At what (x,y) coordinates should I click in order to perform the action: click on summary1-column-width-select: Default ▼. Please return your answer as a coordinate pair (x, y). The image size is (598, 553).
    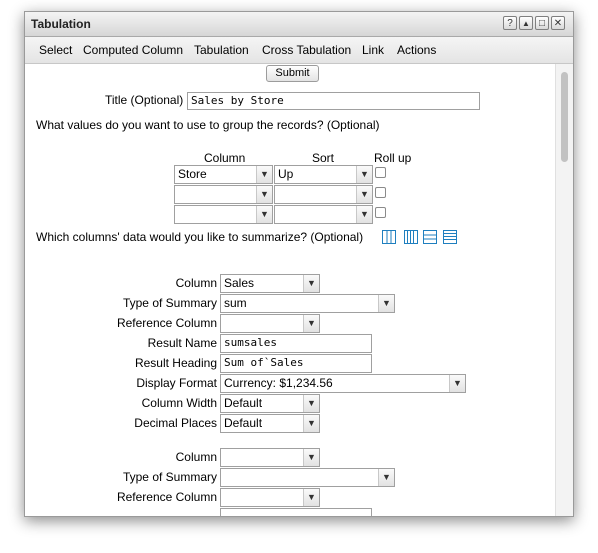
    Looking at the image, I should click on (270, 403).